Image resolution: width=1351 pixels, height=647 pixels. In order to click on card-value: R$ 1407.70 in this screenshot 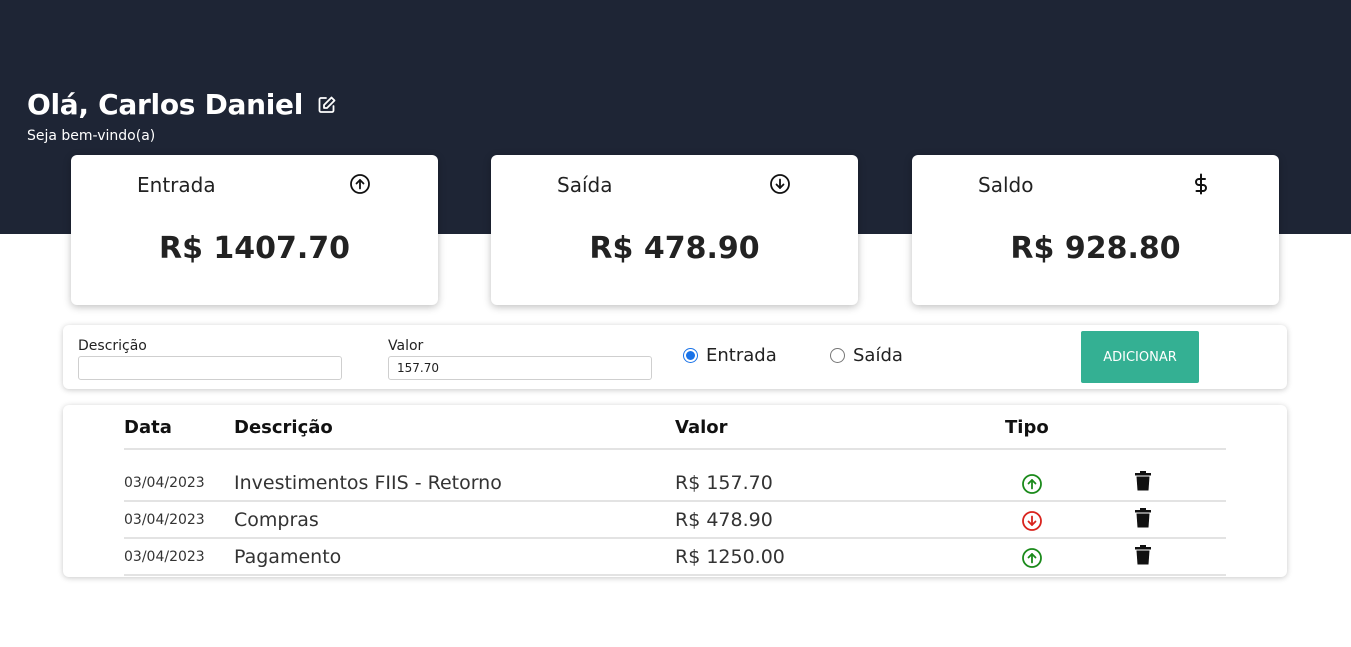, I will do `click(254, 248)`.